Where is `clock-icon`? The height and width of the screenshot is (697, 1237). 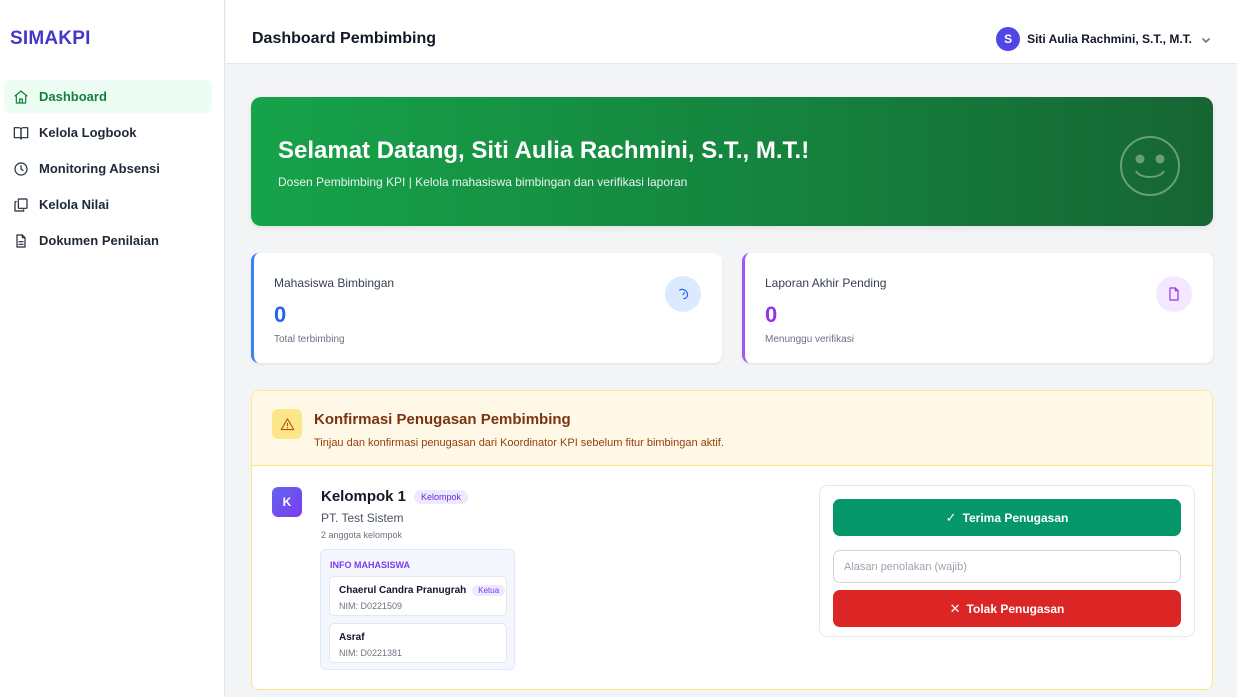
clock-icon is located at coordinates (21, 169).